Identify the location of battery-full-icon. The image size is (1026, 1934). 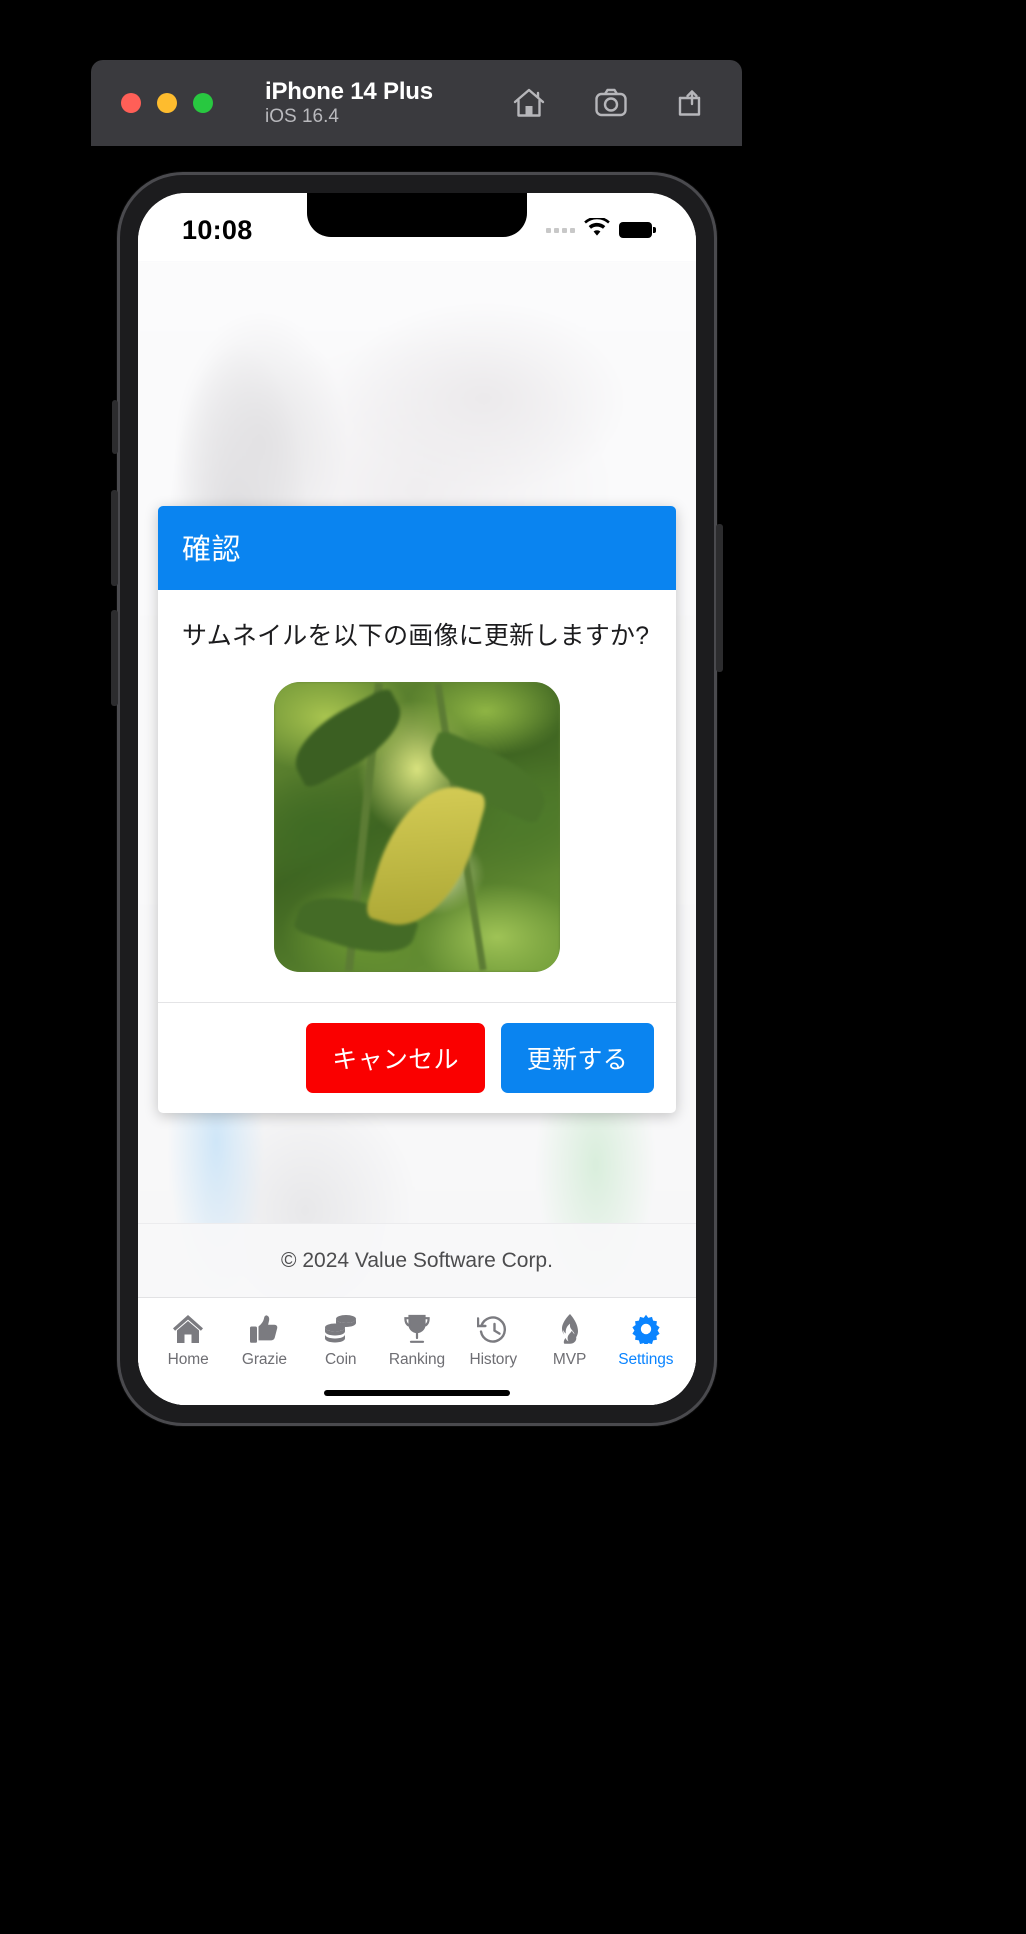
(637, 230).